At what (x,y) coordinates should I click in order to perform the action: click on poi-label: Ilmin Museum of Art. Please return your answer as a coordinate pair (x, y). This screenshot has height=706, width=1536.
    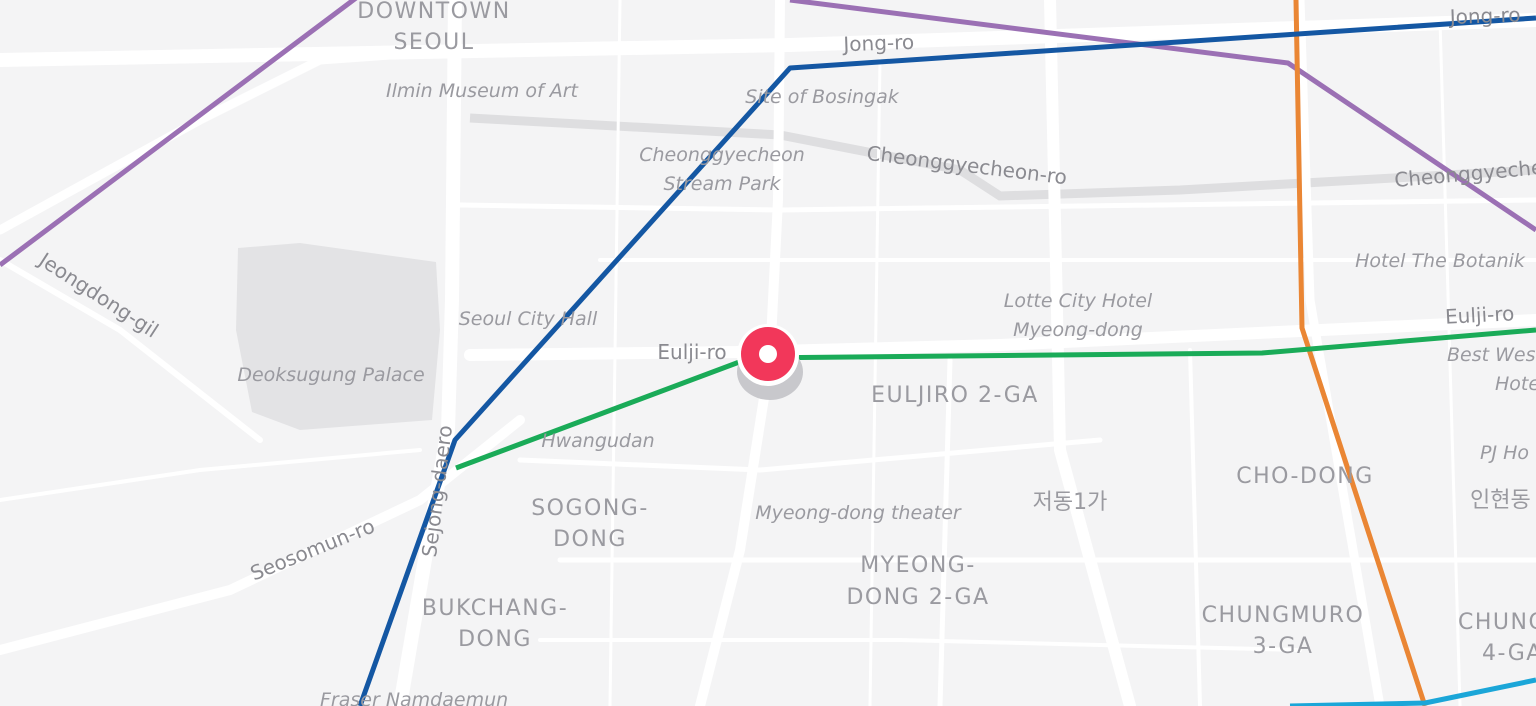
    Looking at the image, I should click on (483, 91).